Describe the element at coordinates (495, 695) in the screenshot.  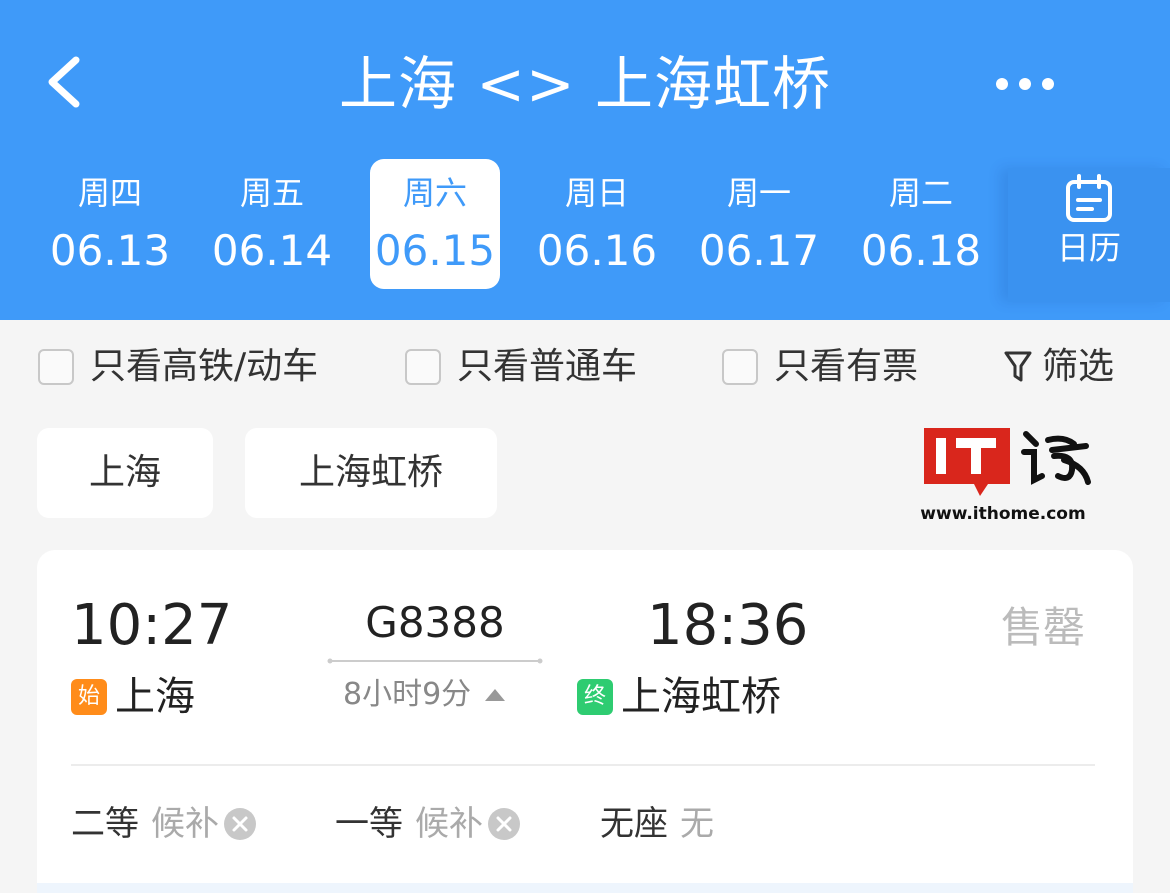
I see `expand-up-triangle-icon` at that location.